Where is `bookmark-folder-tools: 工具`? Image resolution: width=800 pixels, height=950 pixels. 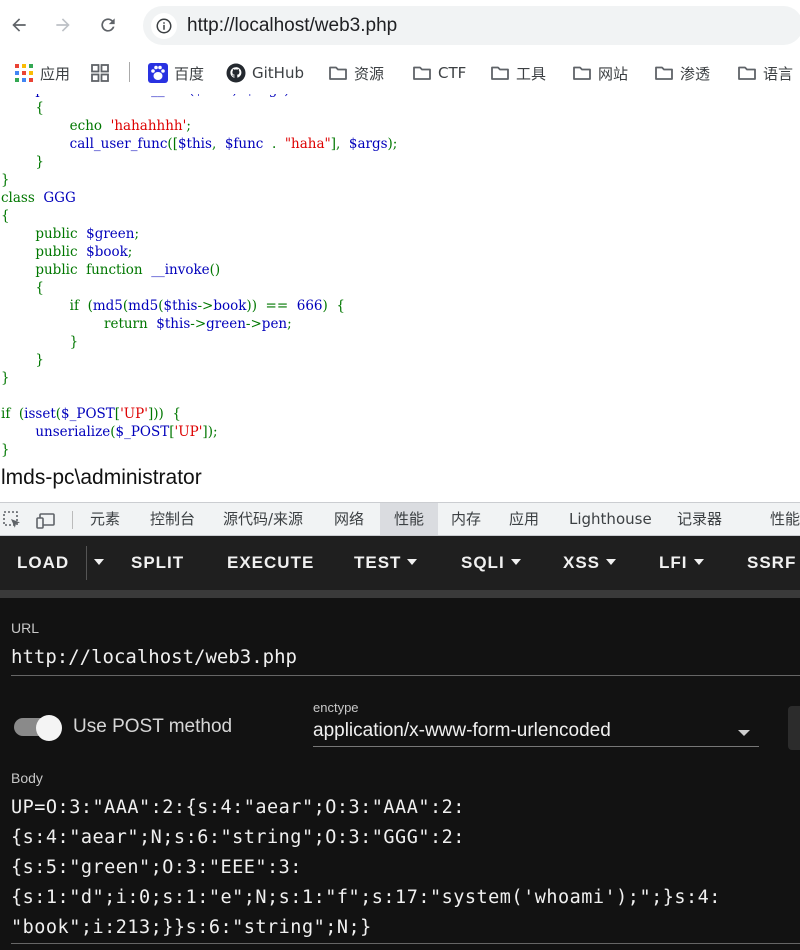
bookmark-folder-tools: 工具 is located at coordinates (518, 73).